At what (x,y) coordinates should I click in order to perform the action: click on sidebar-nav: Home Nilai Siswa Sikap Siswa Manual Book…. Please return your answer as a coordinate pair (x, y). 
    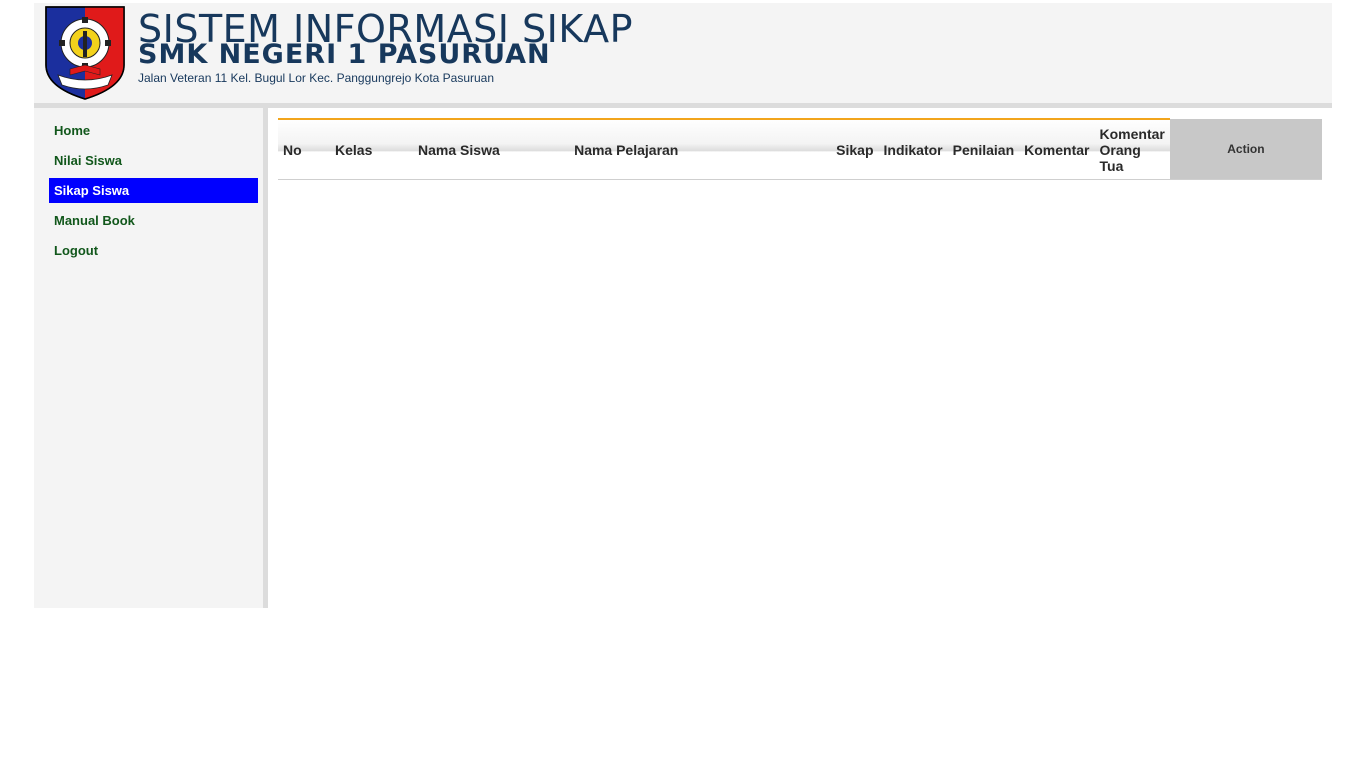
    Looking at the image, I should click on (153, 193).